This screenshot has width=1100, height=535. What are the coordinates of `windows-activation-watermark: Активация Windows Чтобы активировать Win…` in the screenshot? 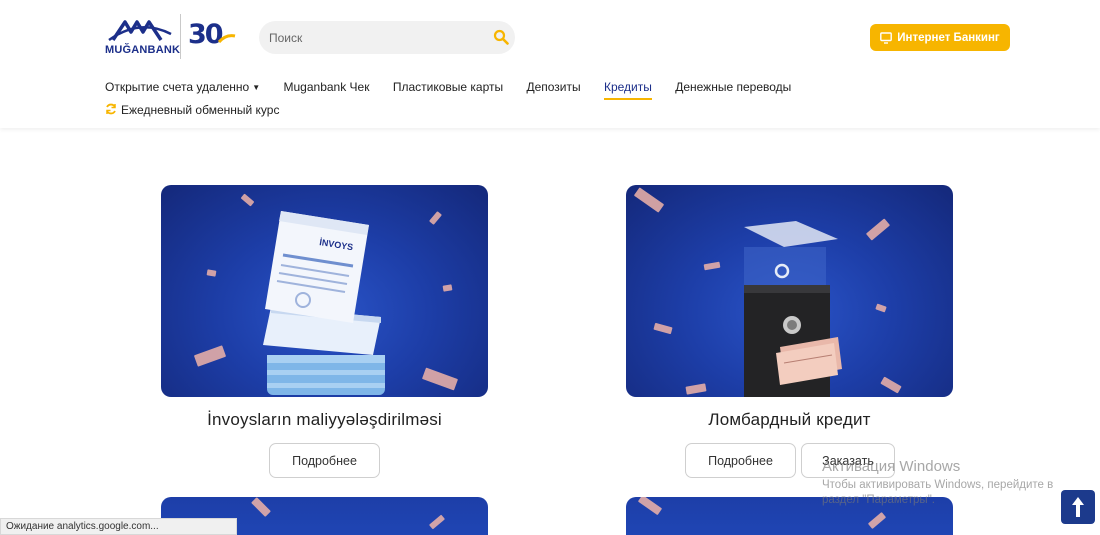 It's located at (937, 483).